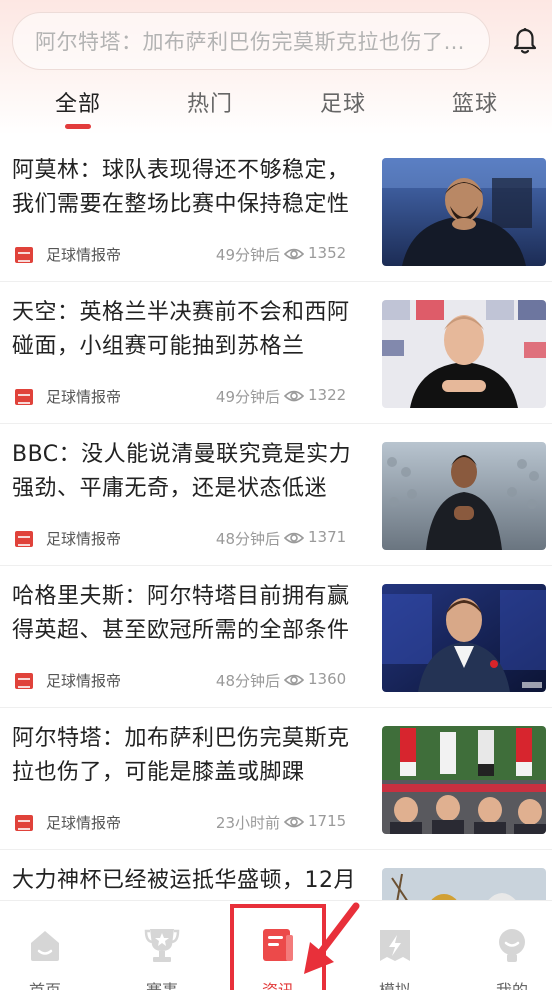 This screenshot has height=990, width=552. Describe the element at coordinates (186, 396) in the screenshot. I see `news-meta: 足球情报帝 49分钟后 1322` at that location.